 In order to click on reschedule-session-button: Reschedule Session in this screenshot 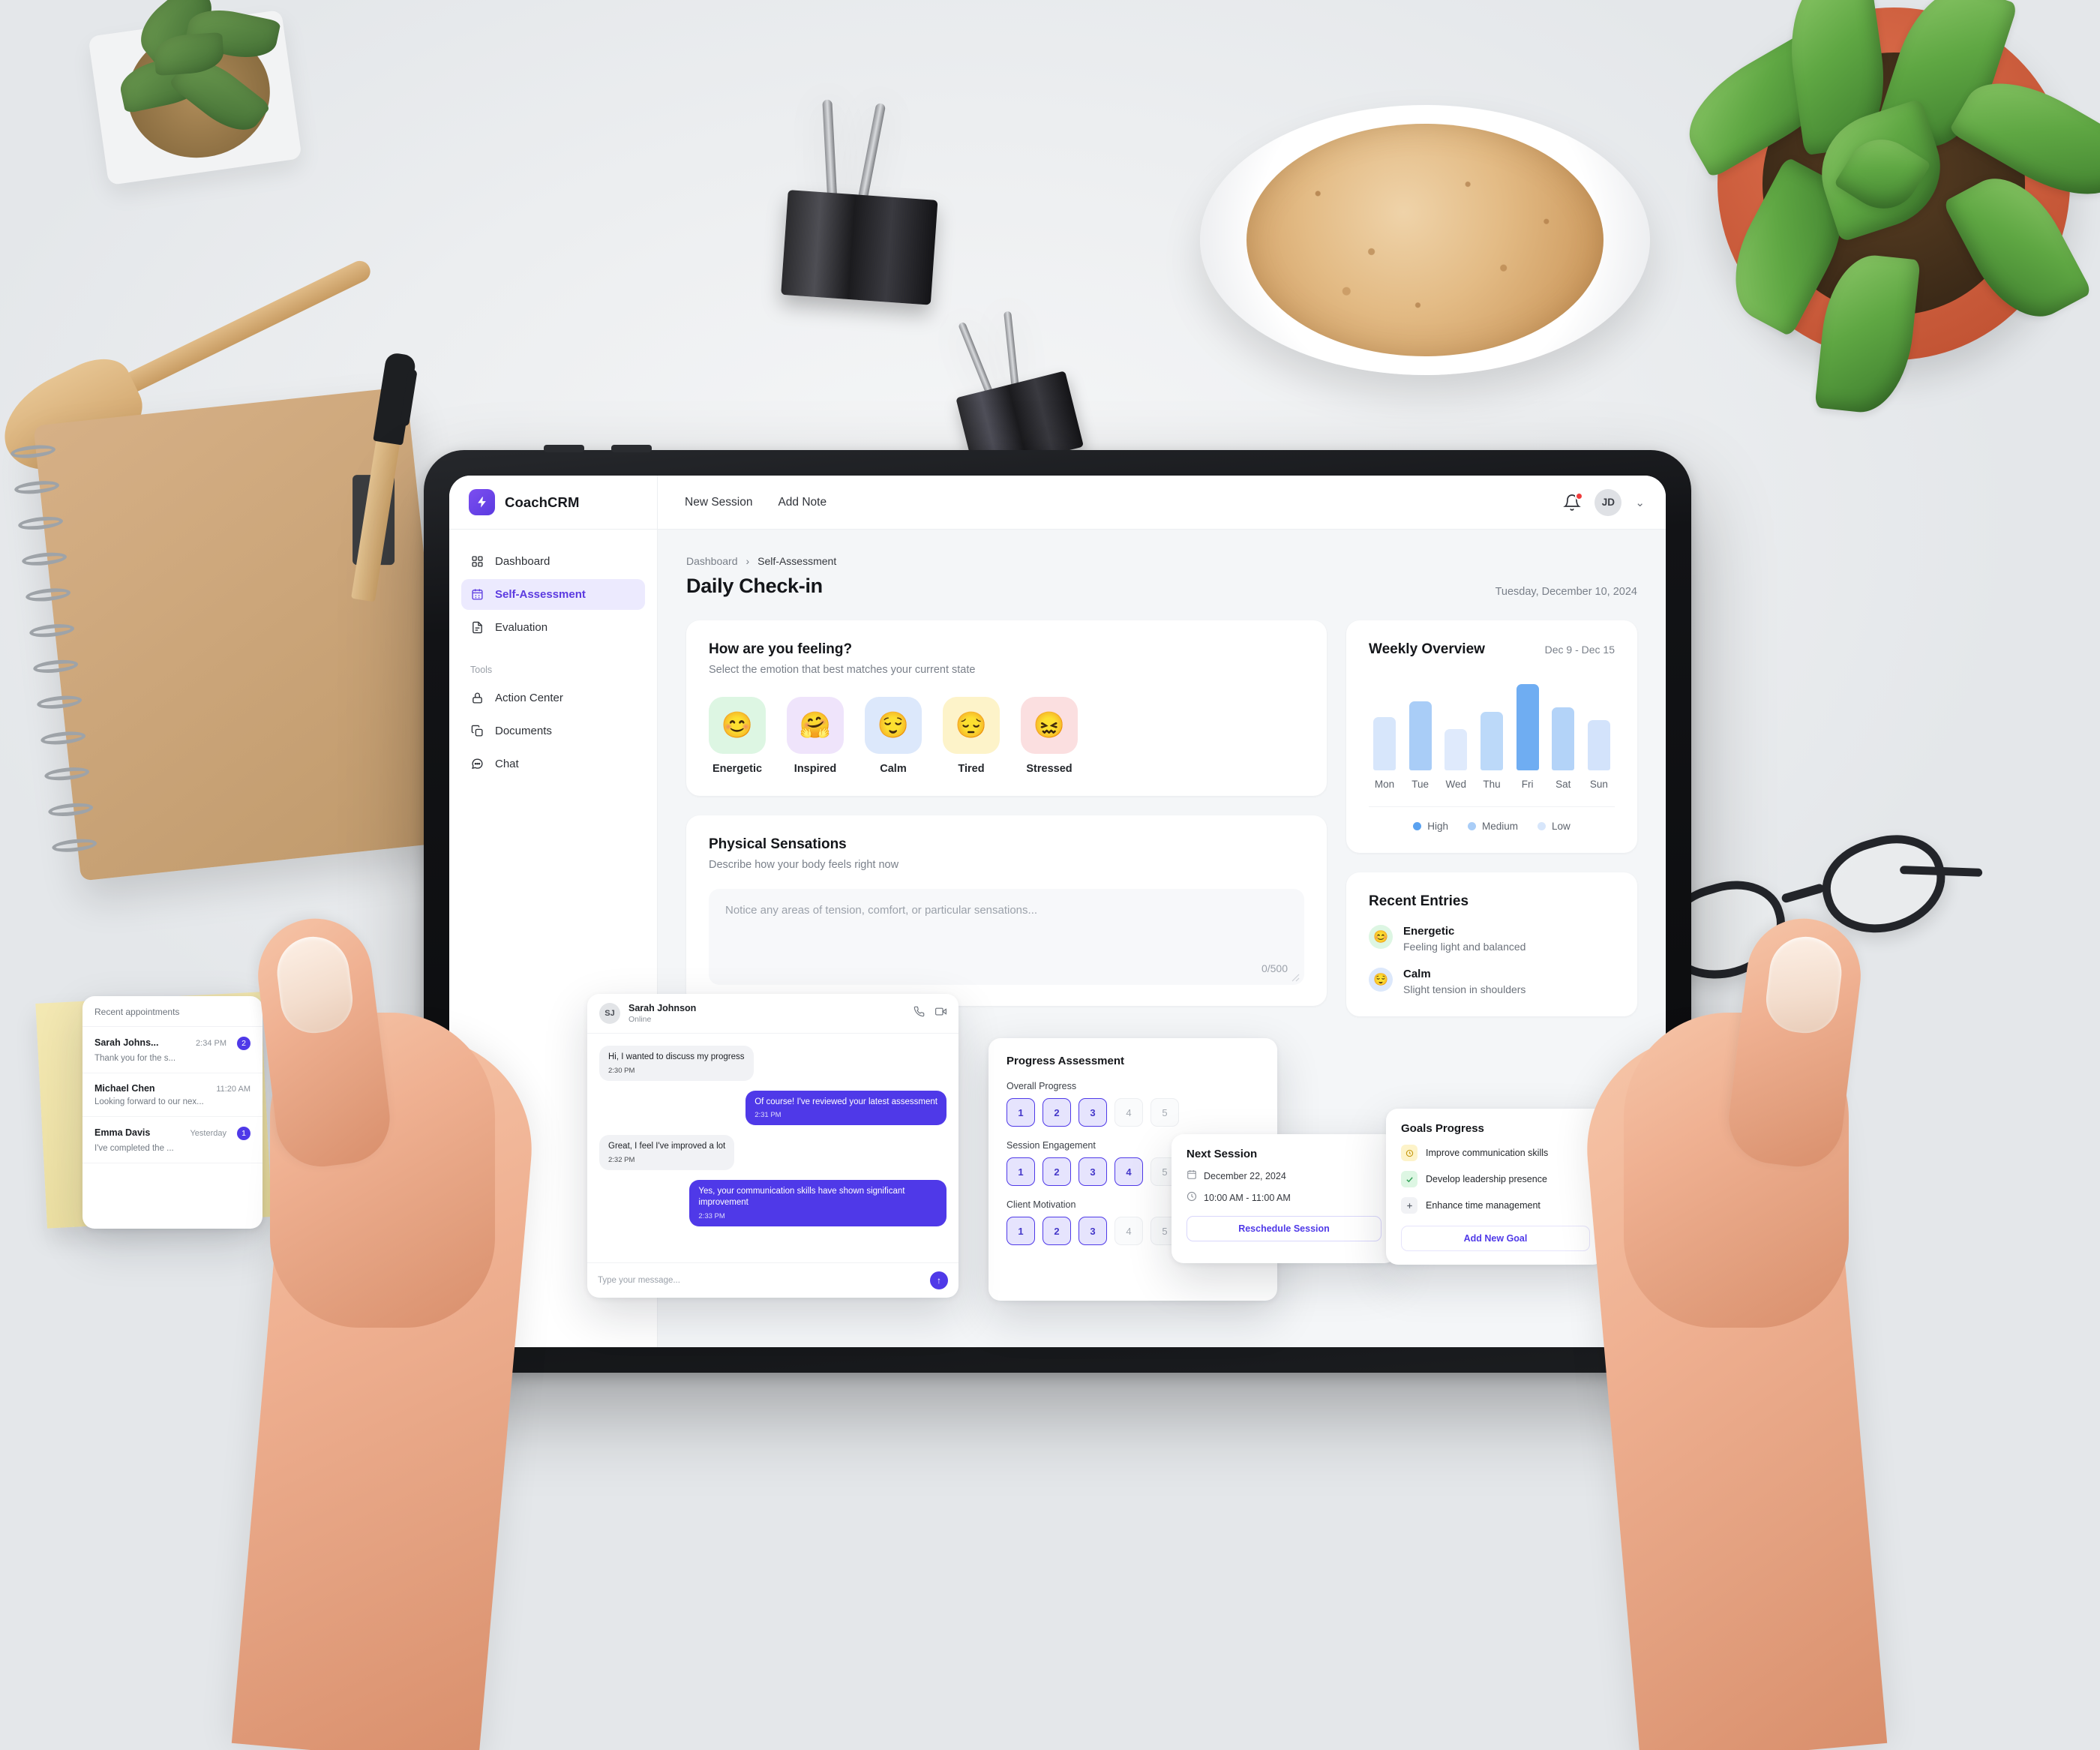, I will do `click(1284, 1229)`.